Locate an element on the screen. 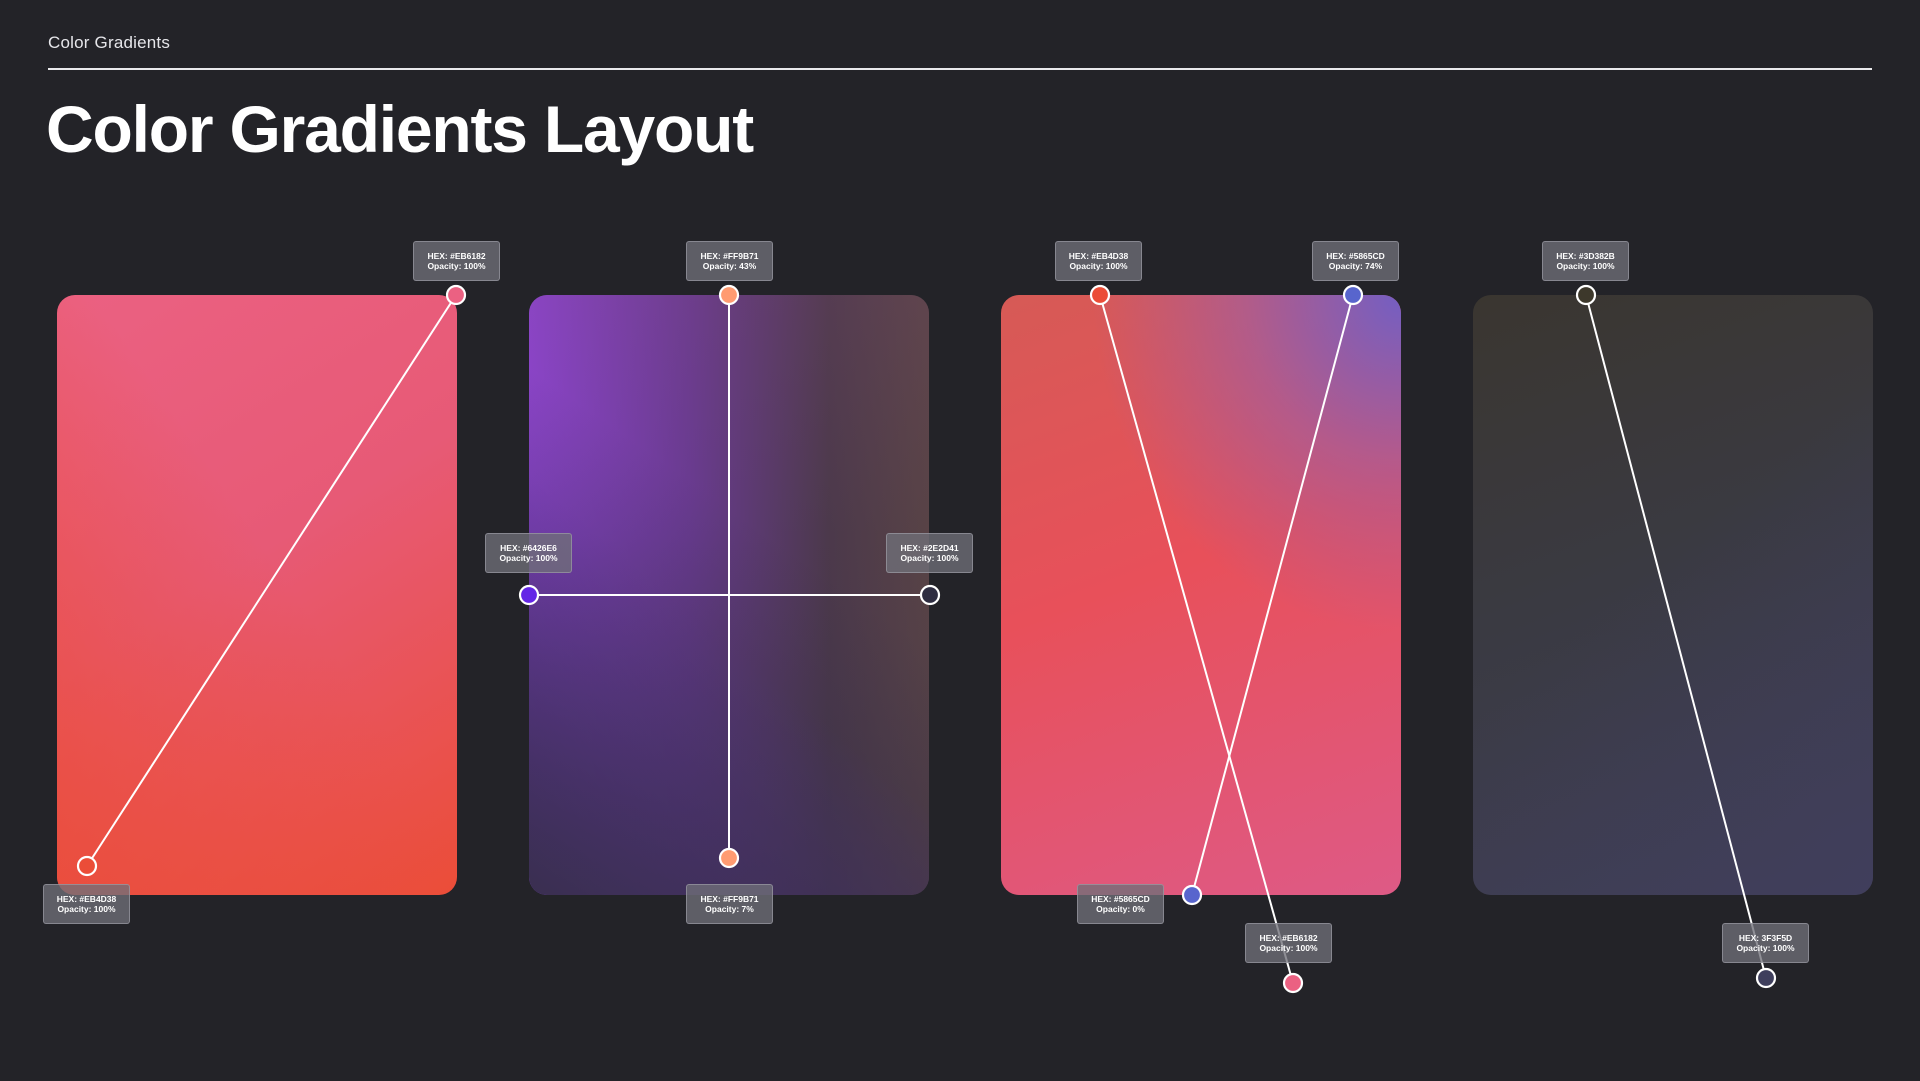 The image size is (1920, 1081). stop-opacity: Opacity: 7% is located at coordinates (729, 909).